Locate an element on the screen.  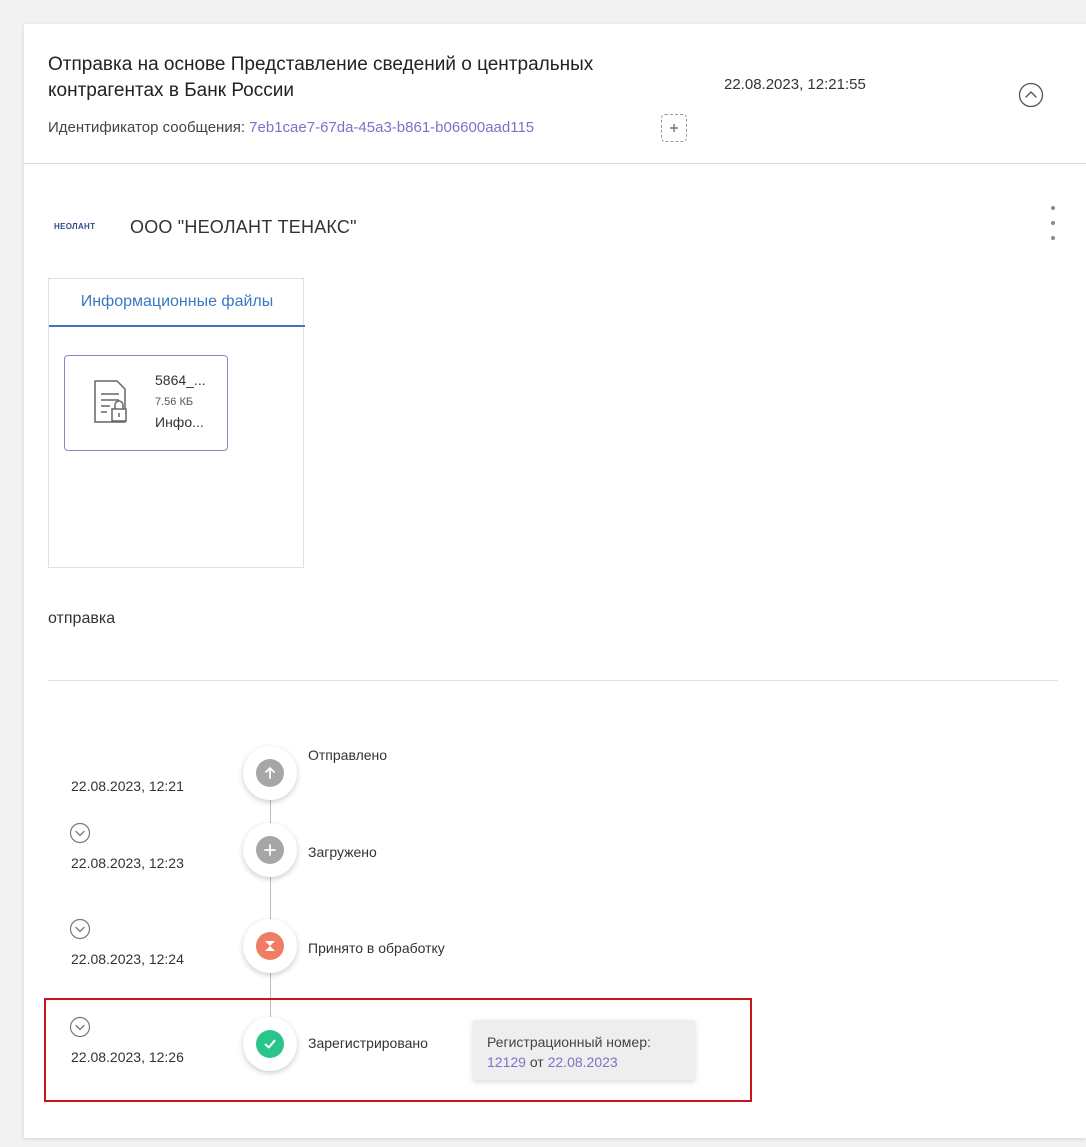
plus-icon is located at coordinates (270, 850).